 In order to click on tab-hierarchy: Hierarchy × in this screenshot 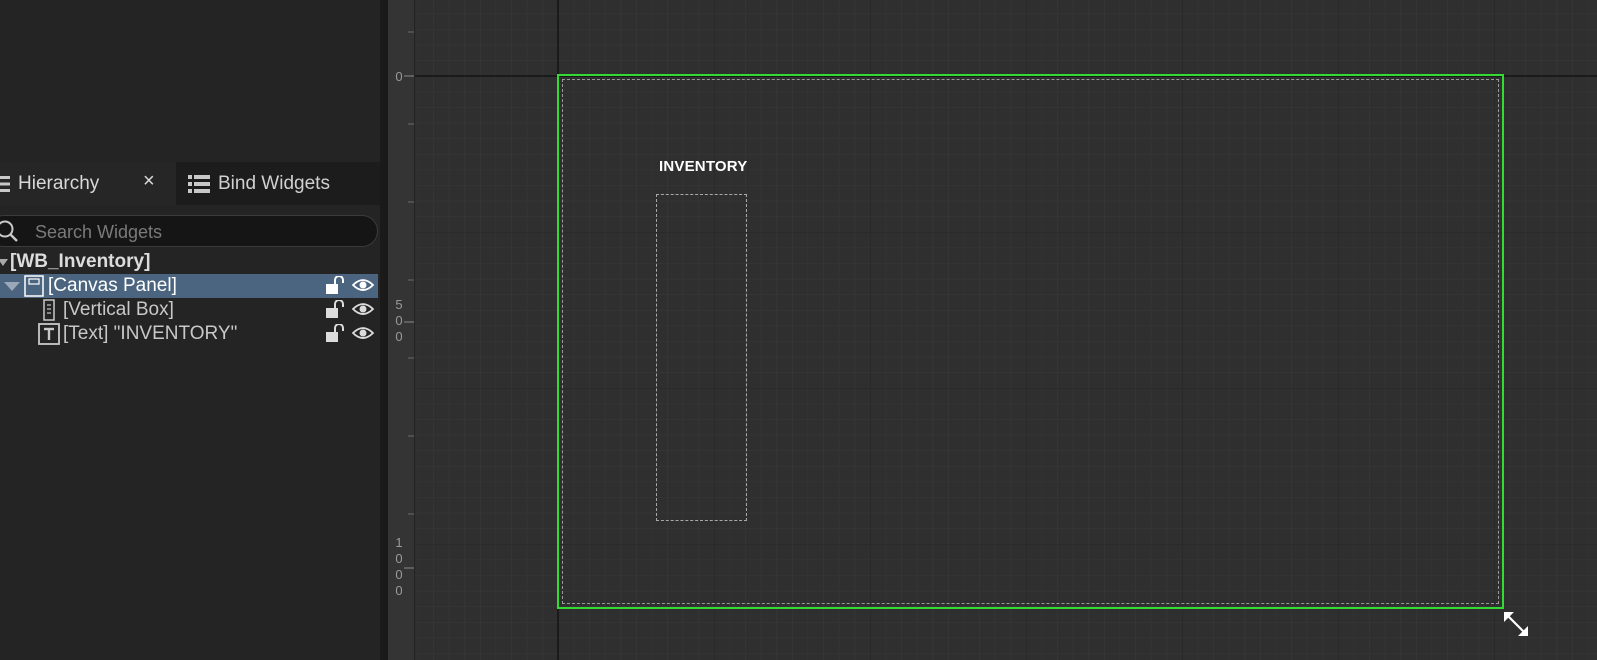, I will do `click(88, 183)`.